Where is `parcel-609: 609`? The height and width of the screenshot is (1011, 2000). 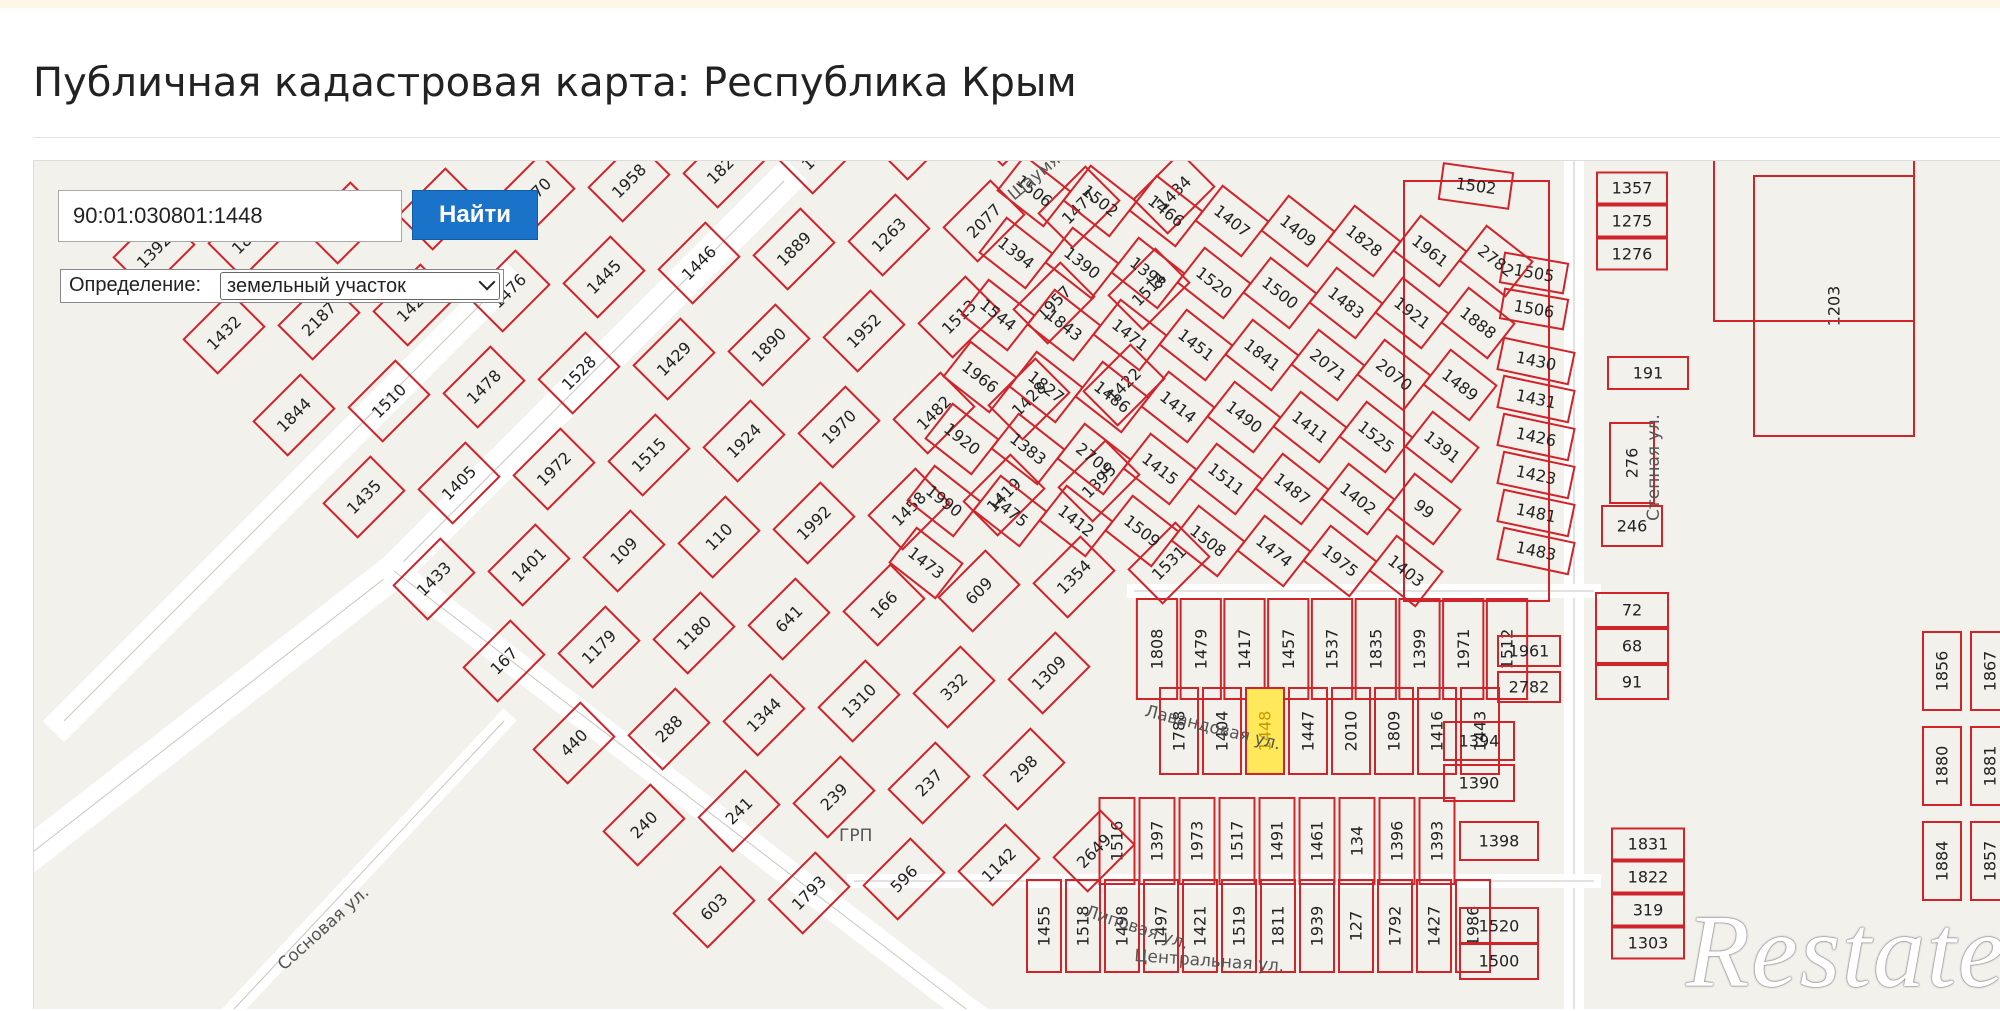
parcel-609: 609 is located at coordinates (979, 591).